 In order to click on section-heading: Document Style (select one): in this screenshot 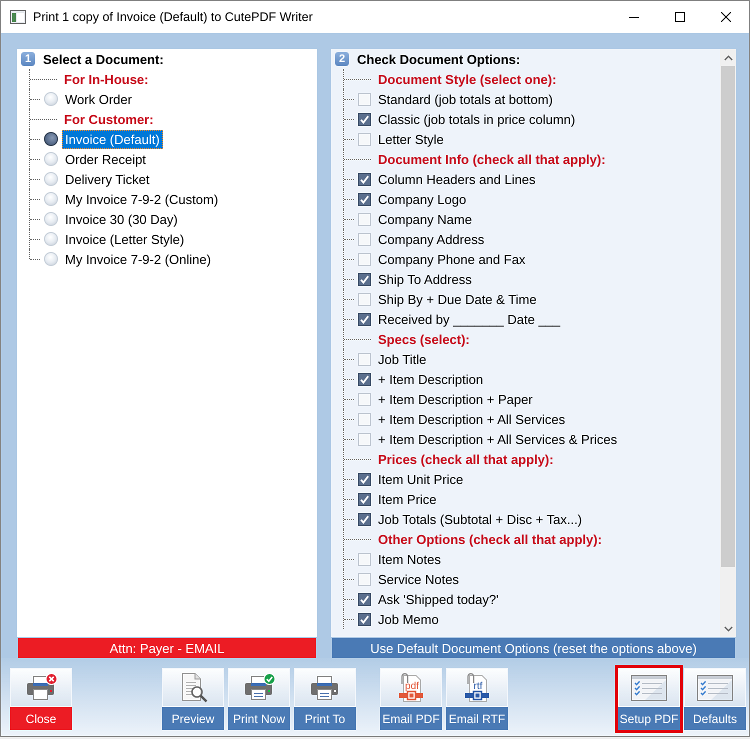, I will do `click(467, 79)`.